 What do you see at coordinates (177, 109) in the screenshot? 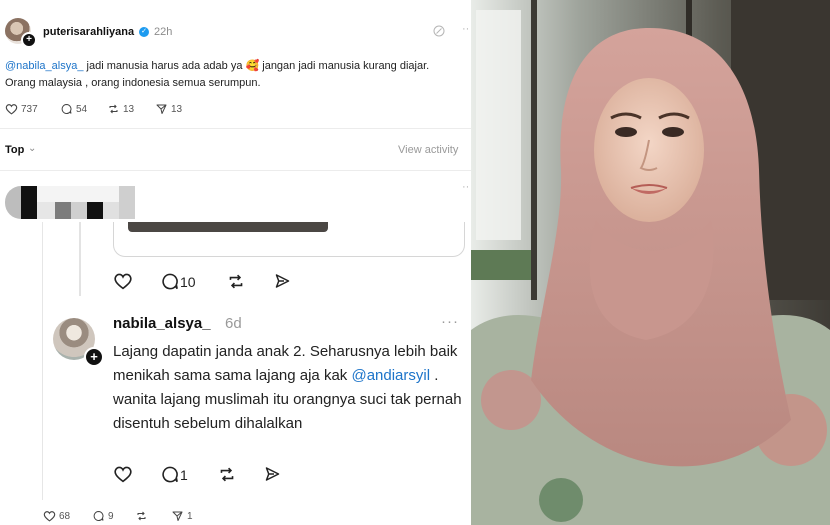
I see `share-count: 13` at bounding box center [177, 109].